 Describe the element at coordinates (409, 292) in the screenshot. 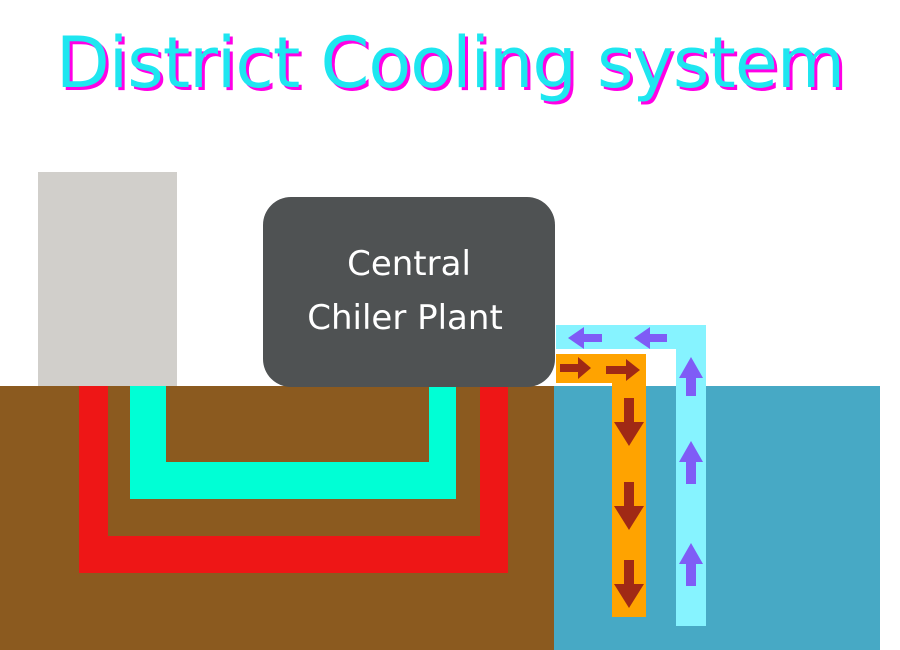

I see `central-chiller-plant` at that location.